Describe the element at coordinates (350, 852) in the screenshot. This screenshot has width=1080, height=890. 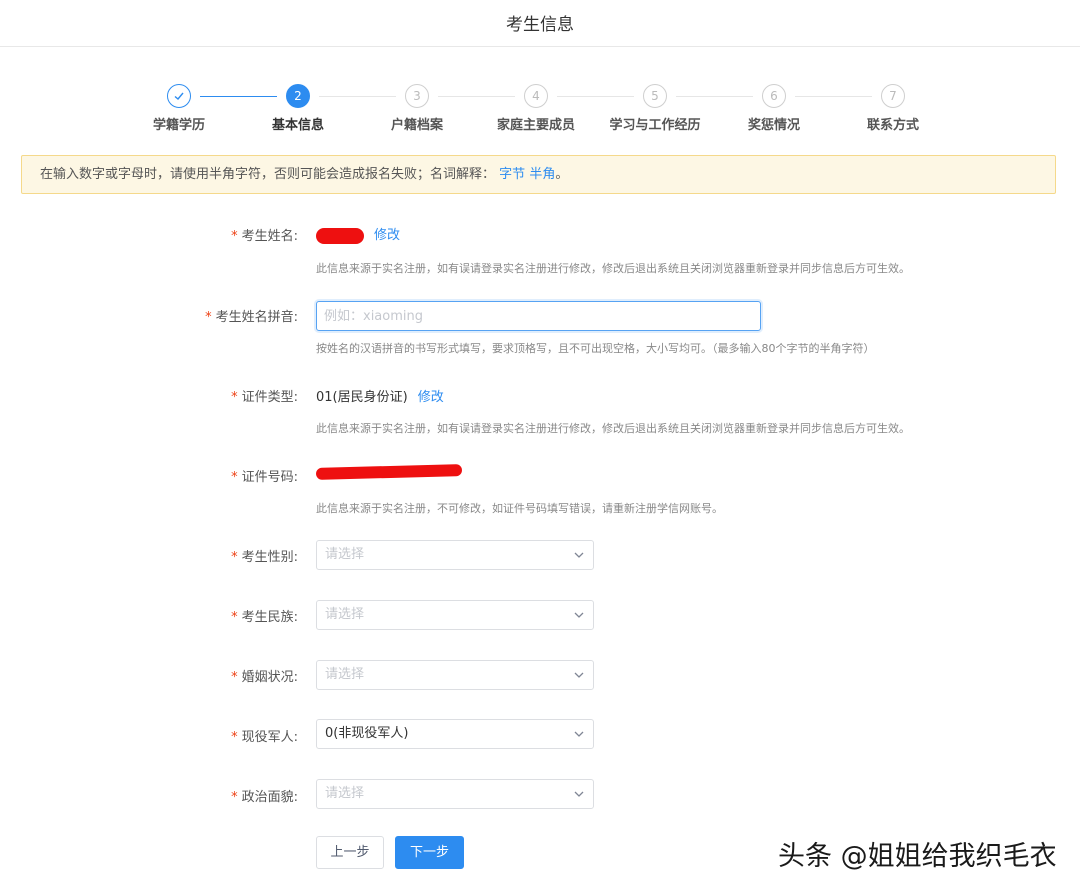
I see `prev-step-button: 上一步` at that location.